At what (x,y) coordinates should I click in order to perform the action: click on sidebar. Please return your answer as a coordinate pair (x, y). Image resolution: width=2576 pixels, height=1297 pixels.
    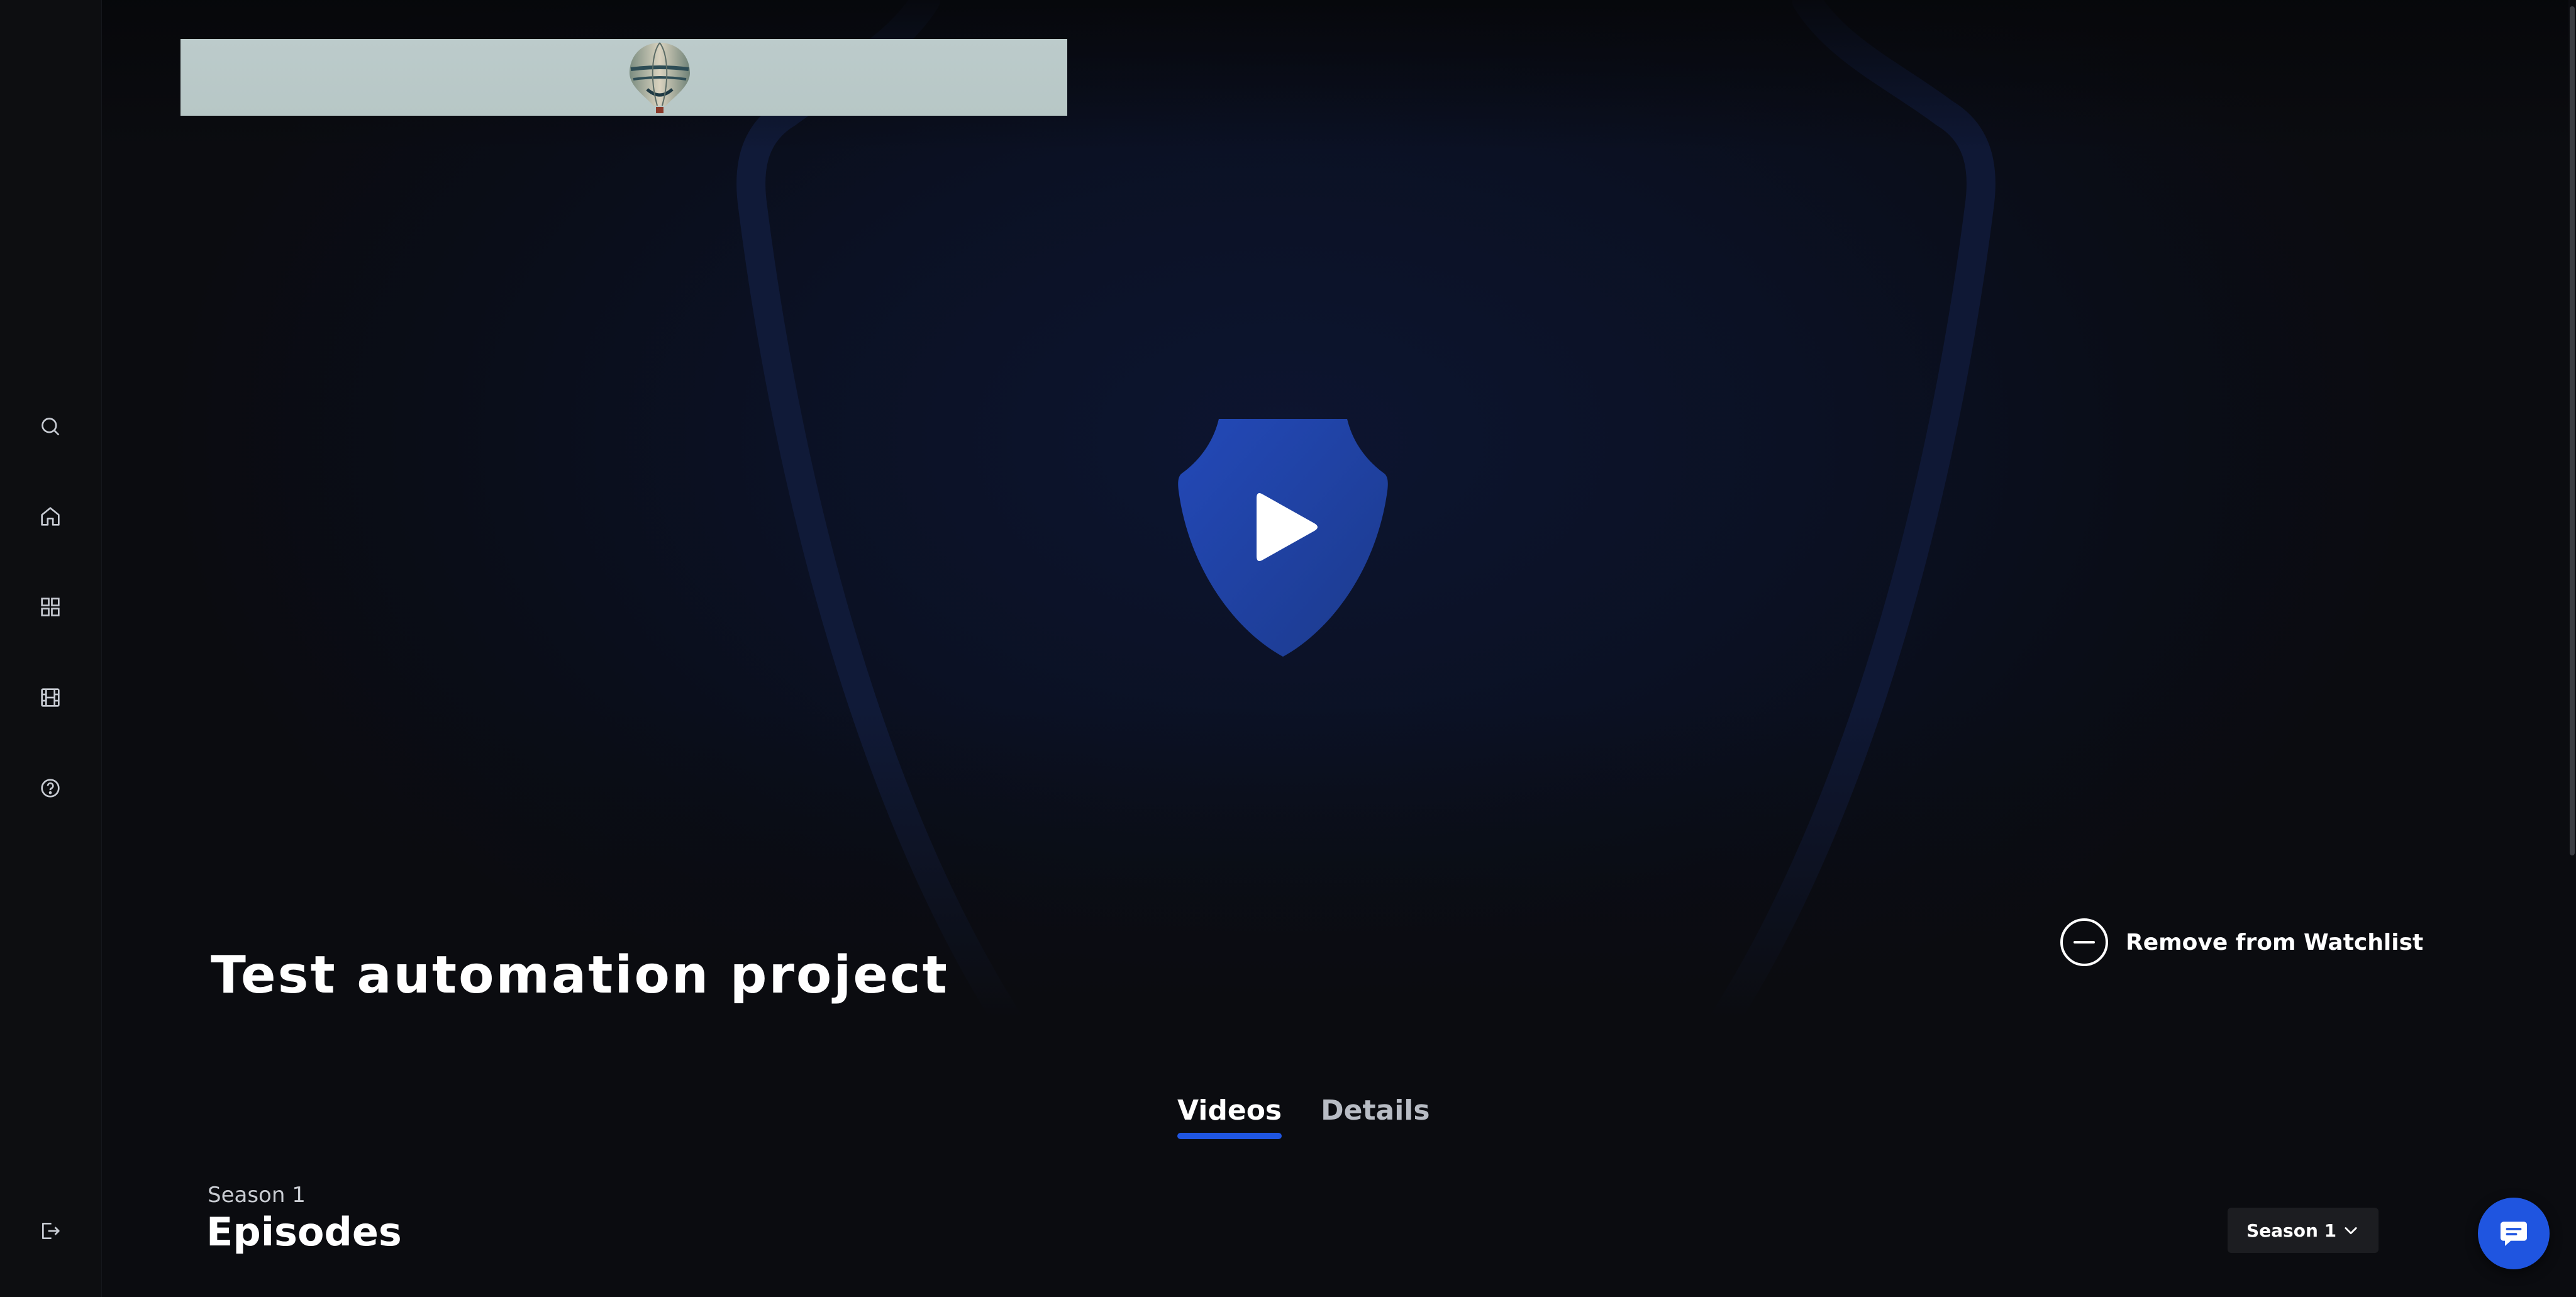
    Looking at the image, I should click on (51, 648).